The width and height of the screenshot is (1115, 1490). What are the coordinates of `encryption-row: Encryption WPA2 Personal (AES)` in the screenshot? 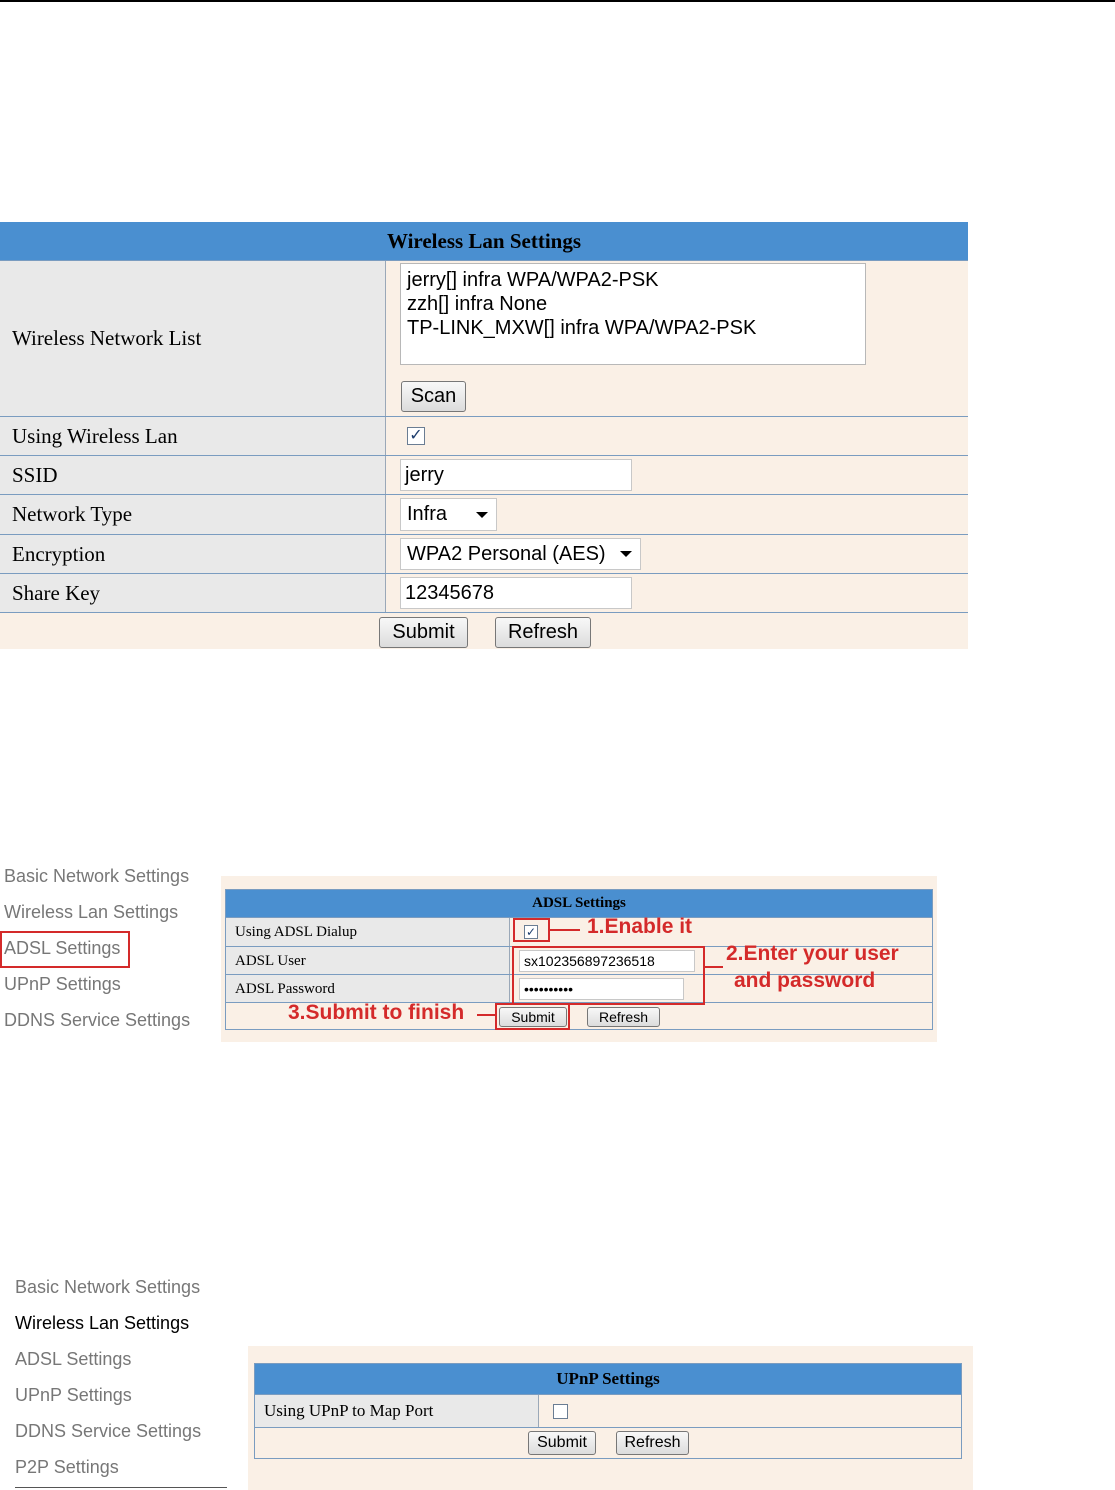 It's located at (484, 553).